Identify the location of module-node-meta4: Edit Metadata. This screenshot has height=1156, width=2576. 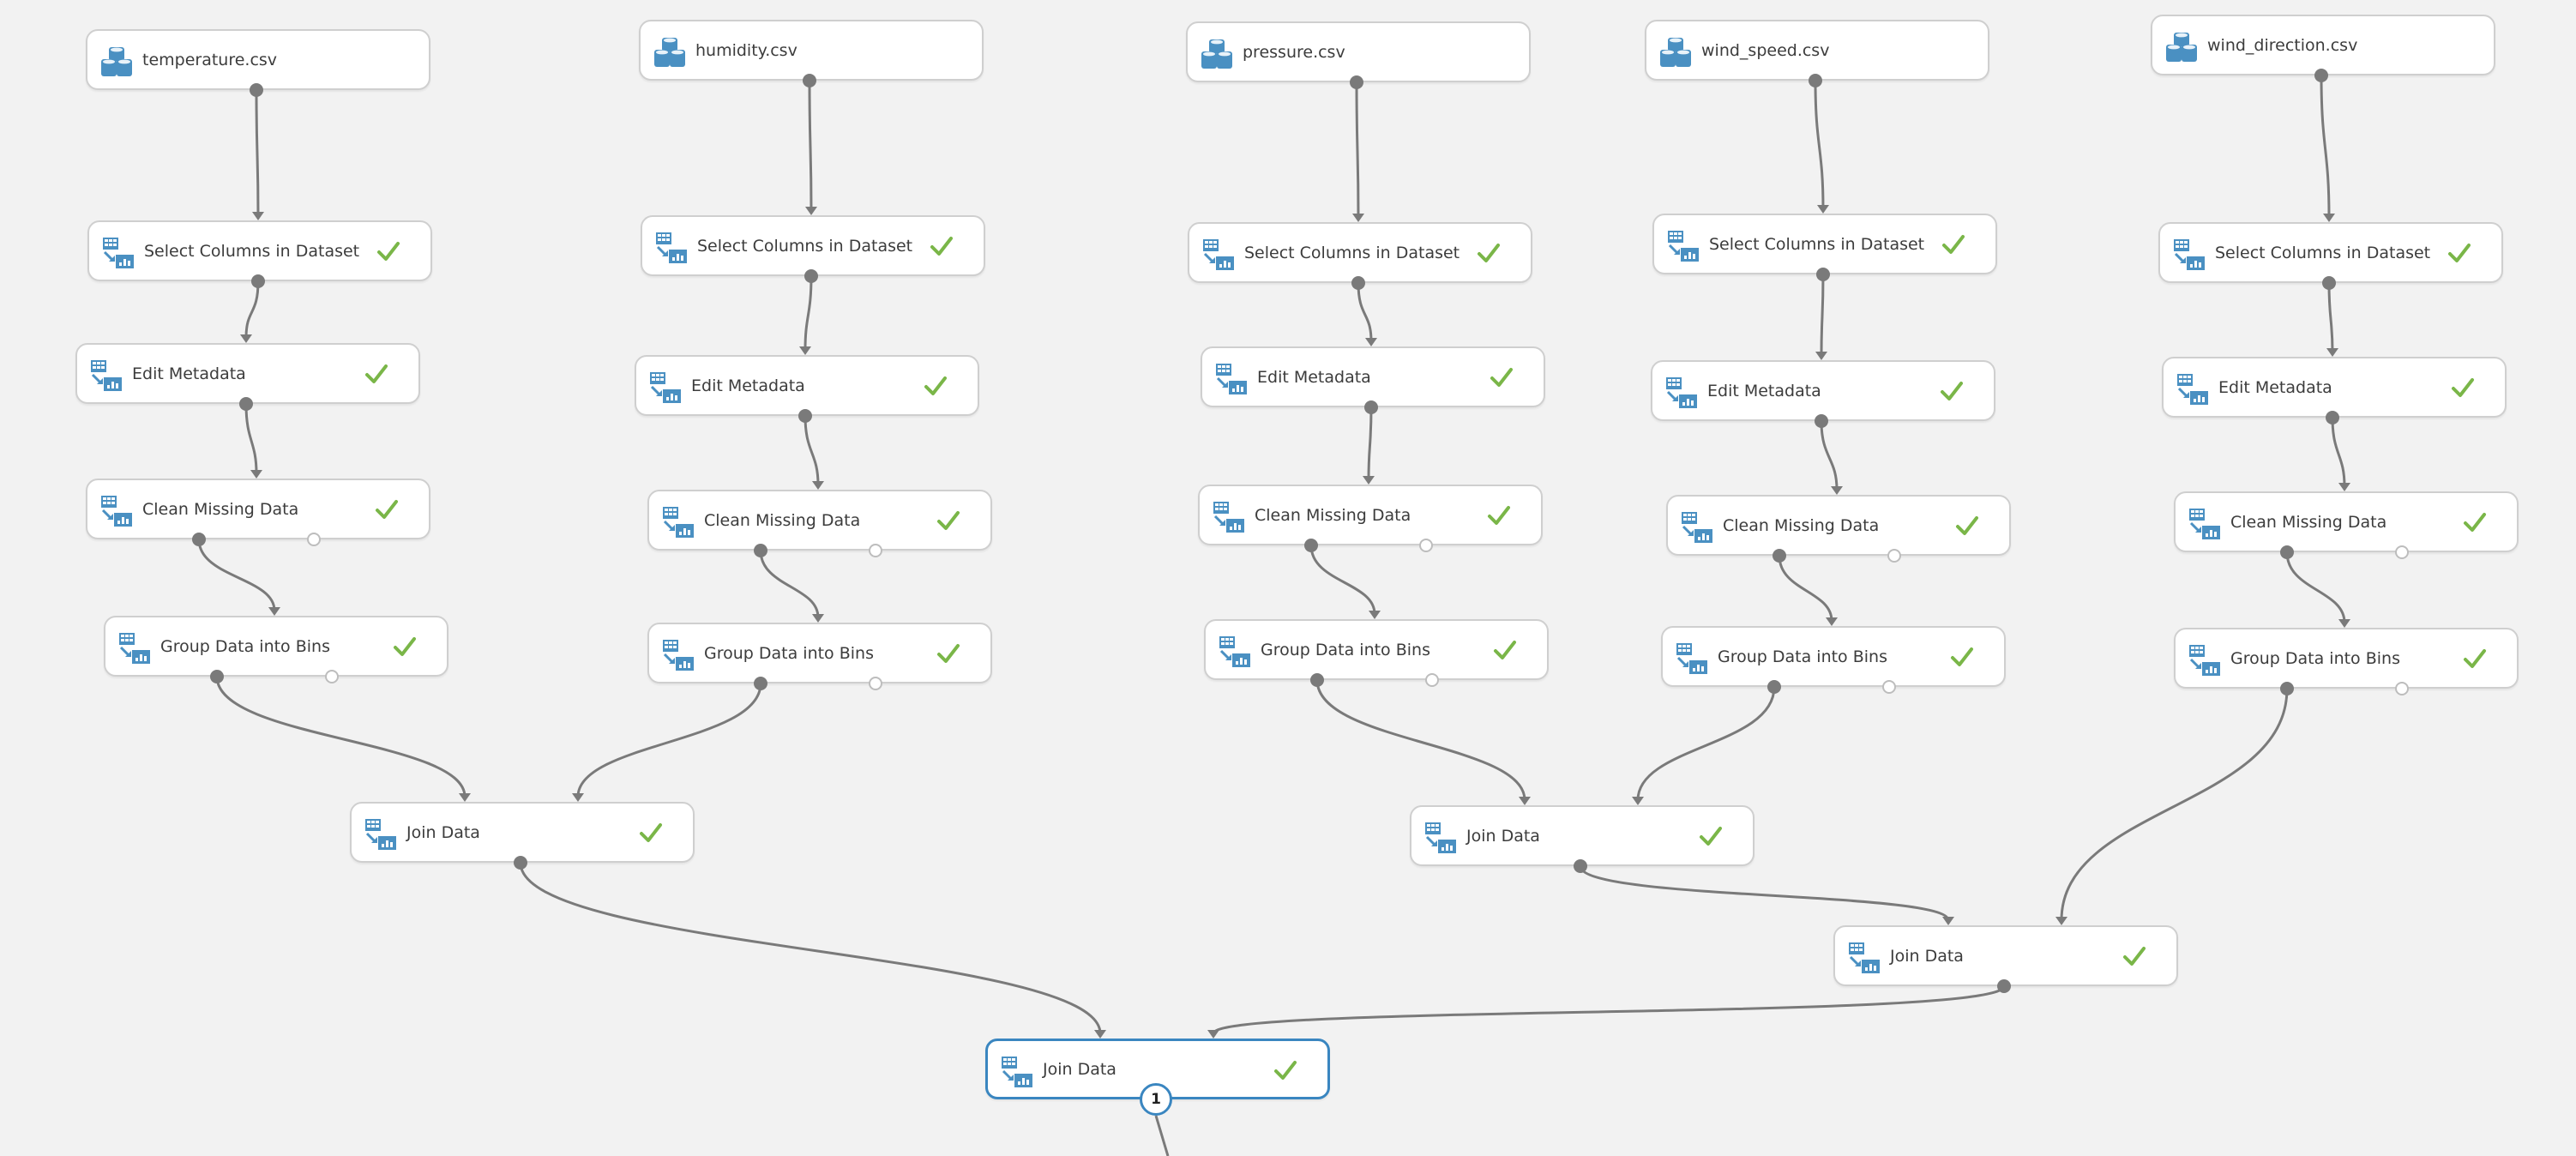
(1823, 390).